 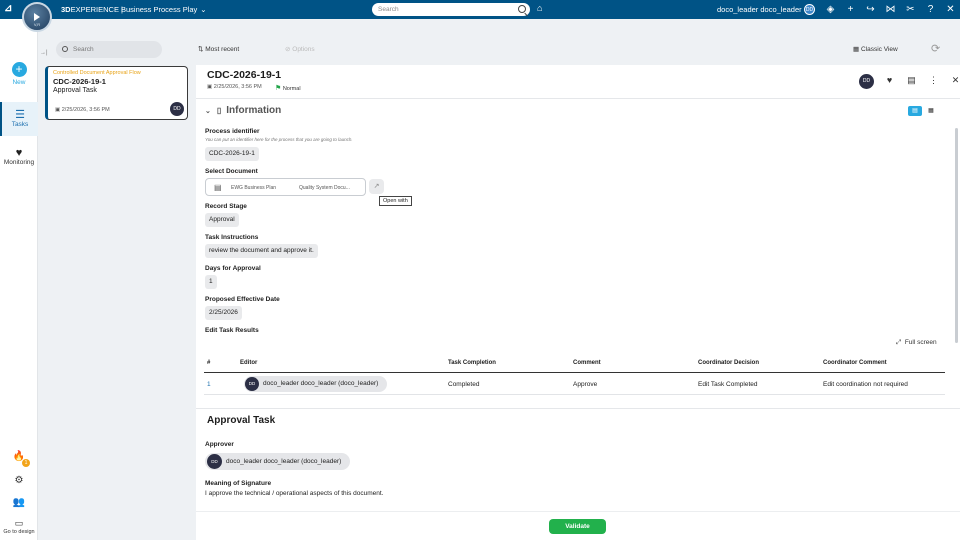 I want to click on gear-icon: ⚙, so click(x=19, y=480).